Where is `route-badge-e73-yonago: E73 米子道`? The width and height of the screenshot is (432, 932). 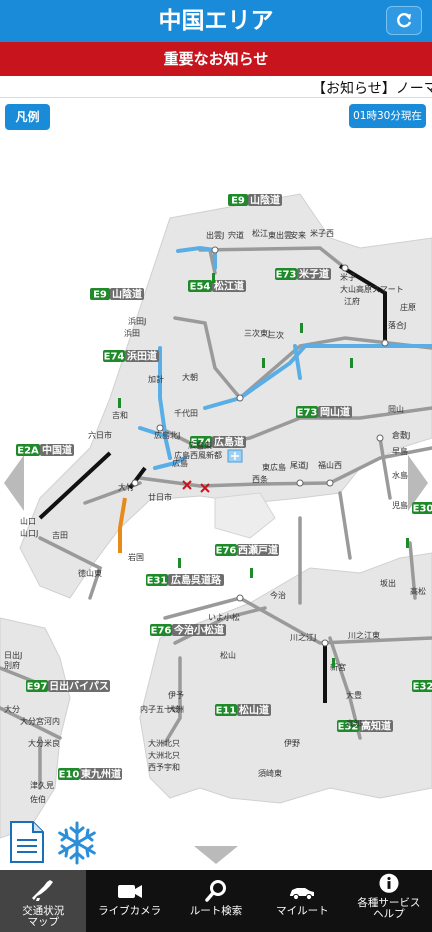 route-badge-e73-yonago: E73 米子道 is located at coordinates (303, 274).